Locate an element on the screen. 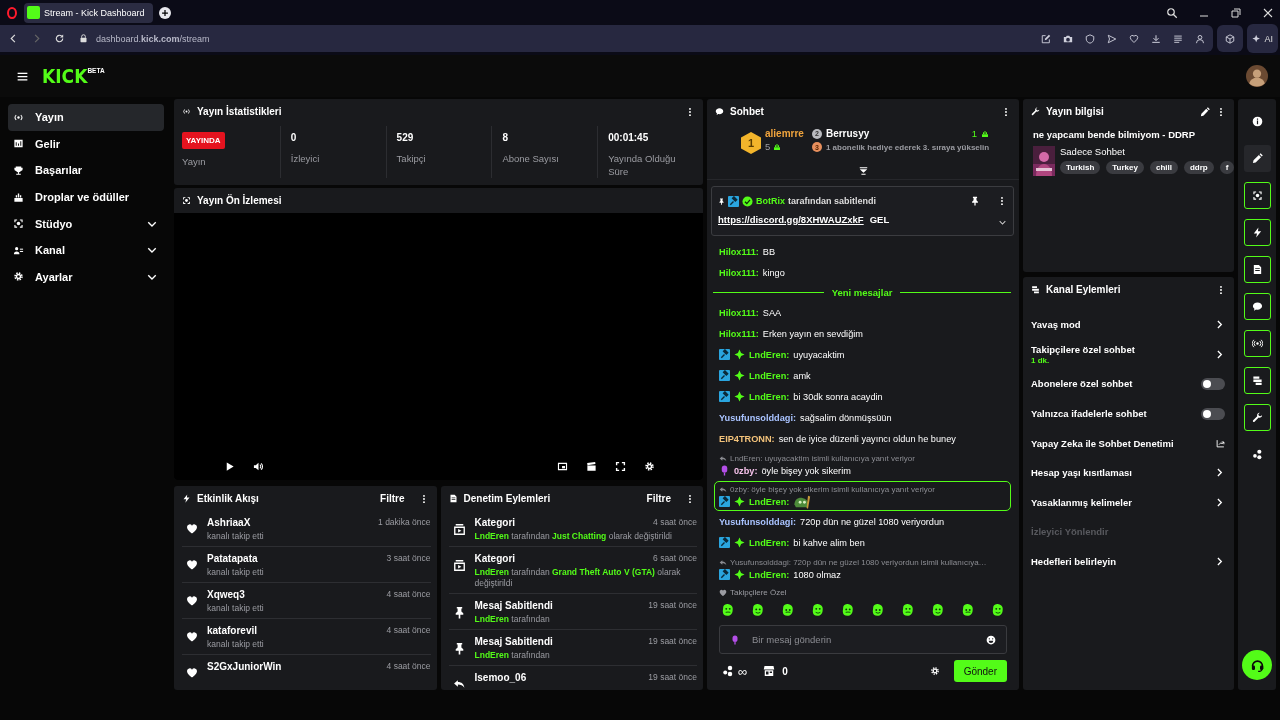  channel-action: Yavaş mod is located at coordinates (1128, 325).